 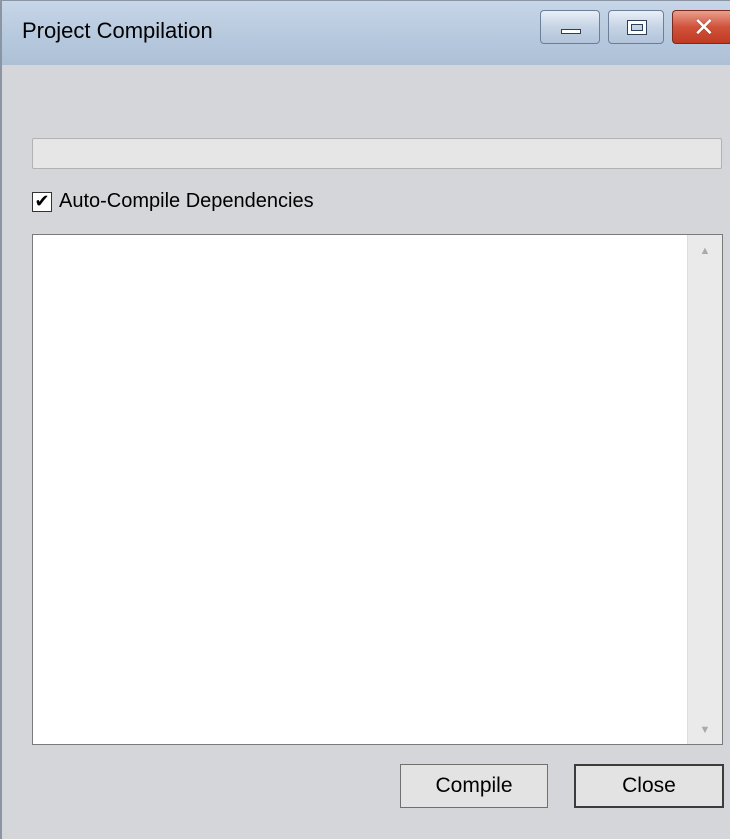 What do you see at coordinates (186, 201) in the screenshot?
I see `auto-compile-label: Auto-Compile Dependencies` at bounding box center [186, 201].